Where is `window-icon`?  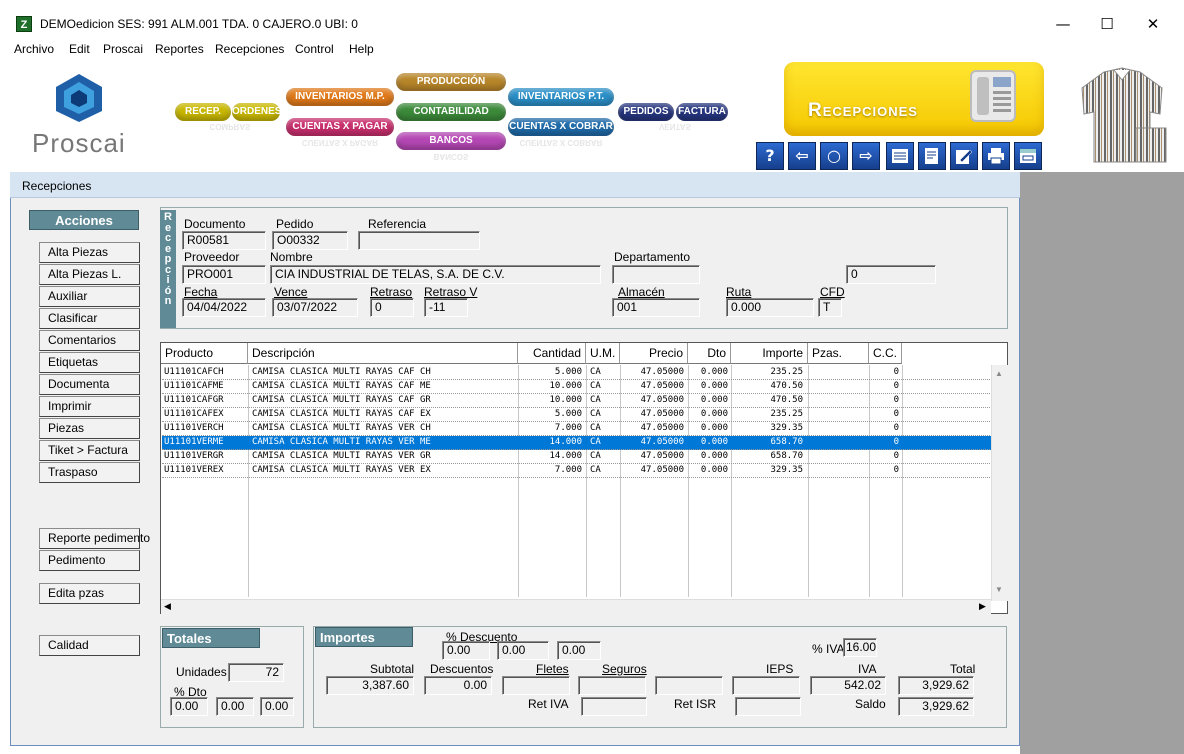 window-icon is located at coordinates (1028, 156).